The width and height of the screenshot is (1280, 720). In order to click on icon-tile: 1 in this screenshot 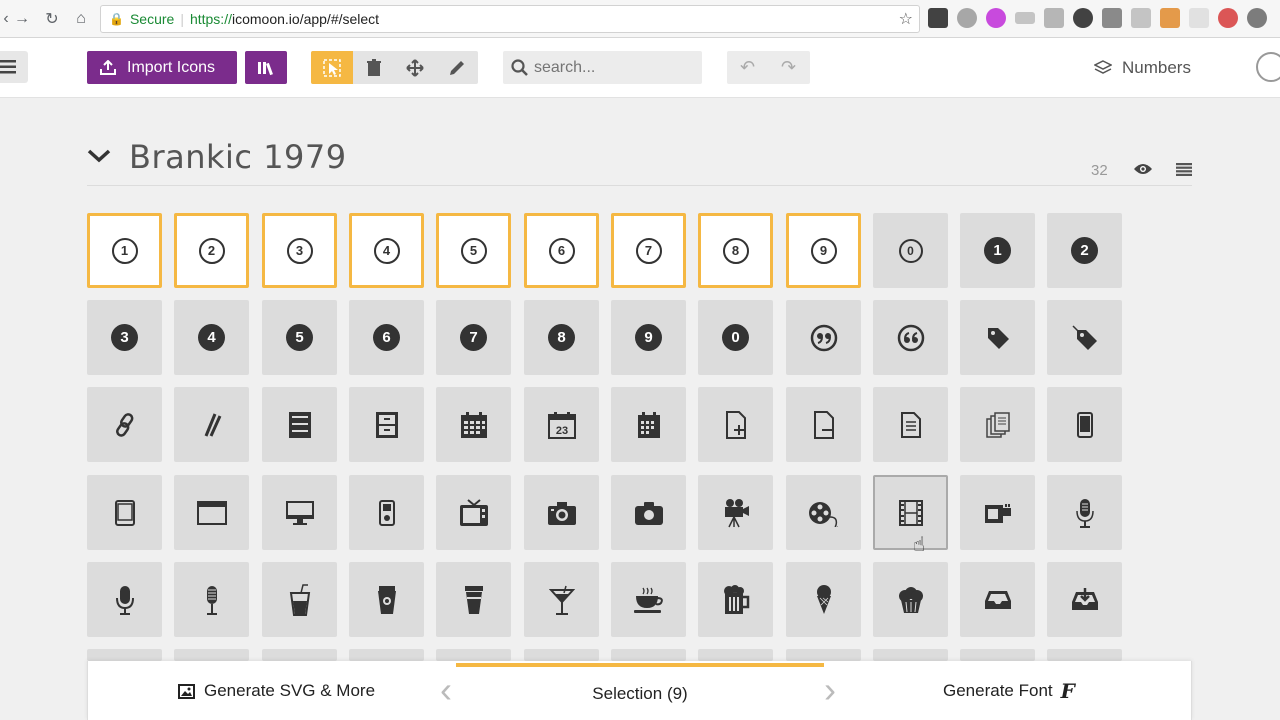, I will do `click(124, 250)`.